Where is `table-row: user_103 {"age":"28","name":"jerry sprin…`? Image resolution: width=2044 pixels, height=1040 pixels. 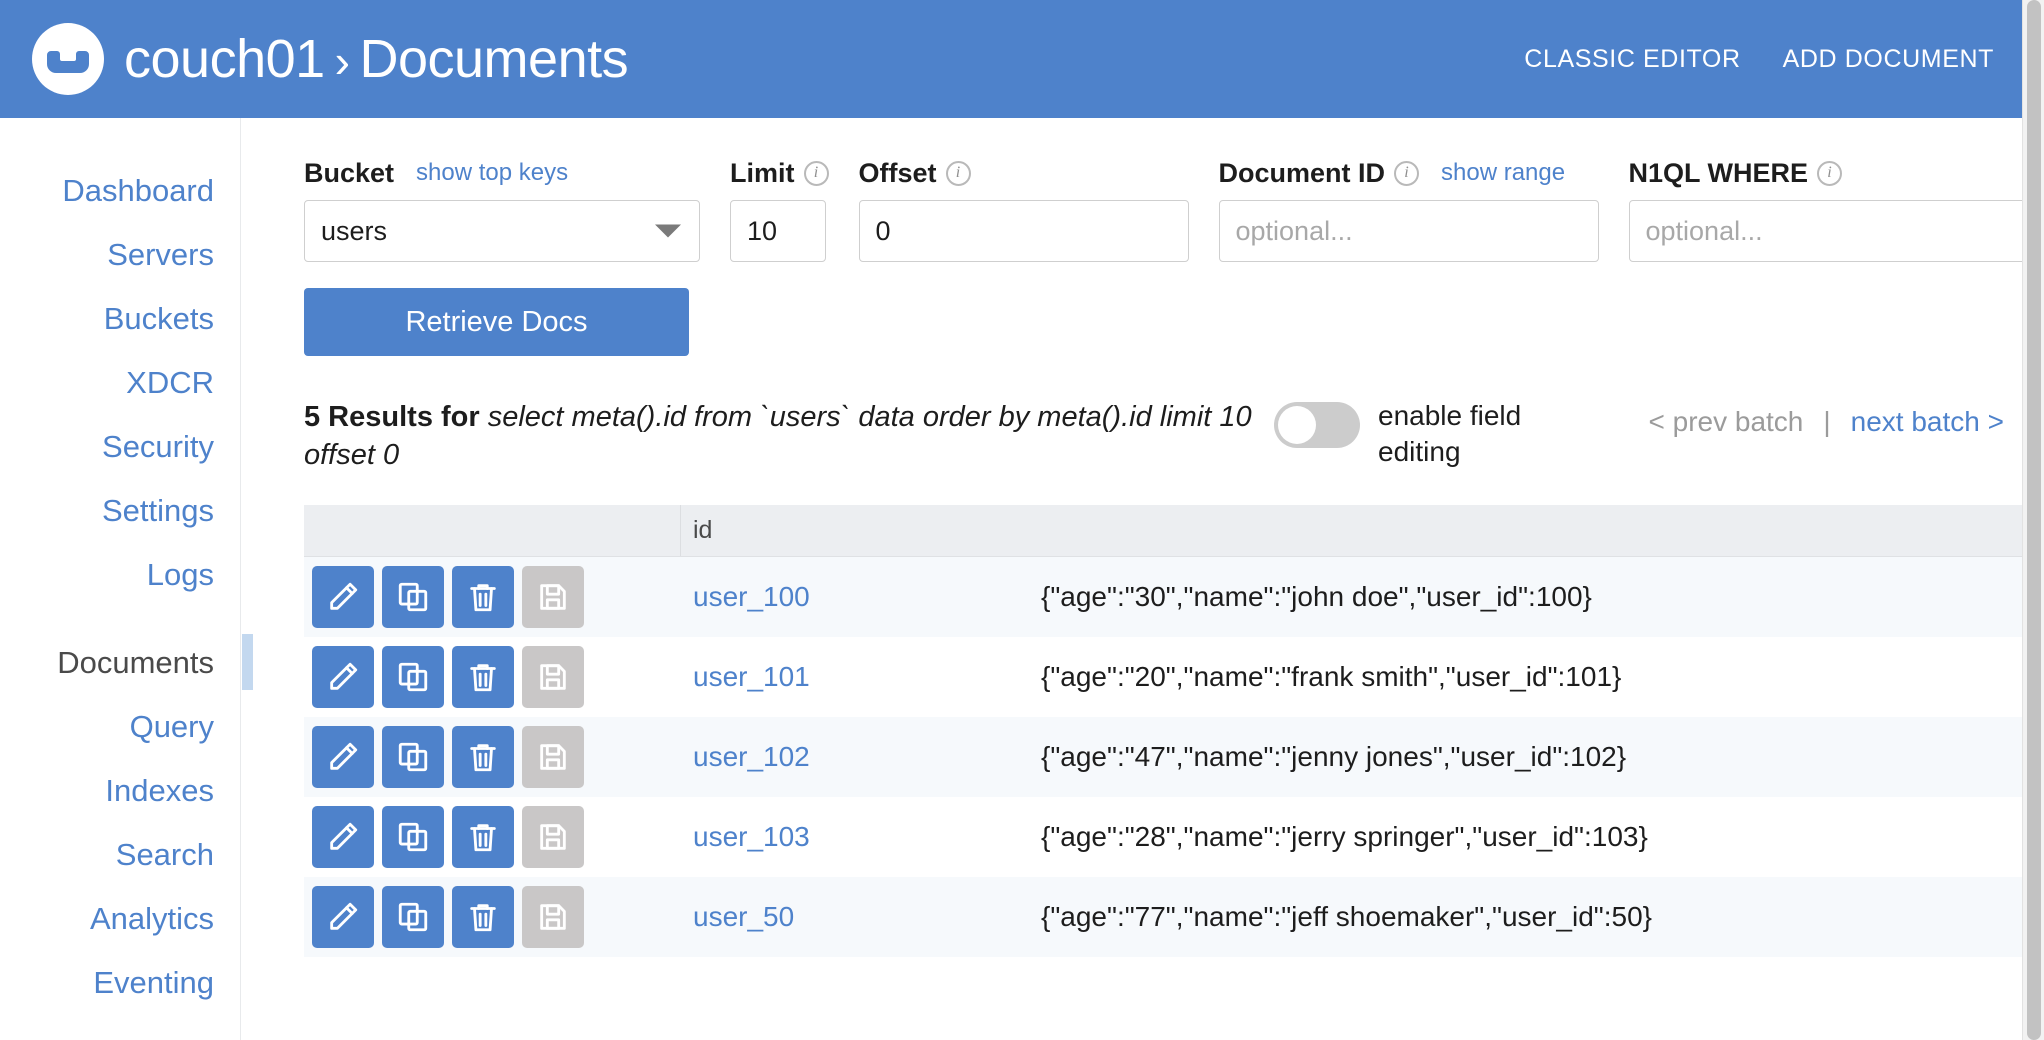 table-row: user_103 {"age":"28","name":"jerry sprin… is located at coordinates (1163, 836).